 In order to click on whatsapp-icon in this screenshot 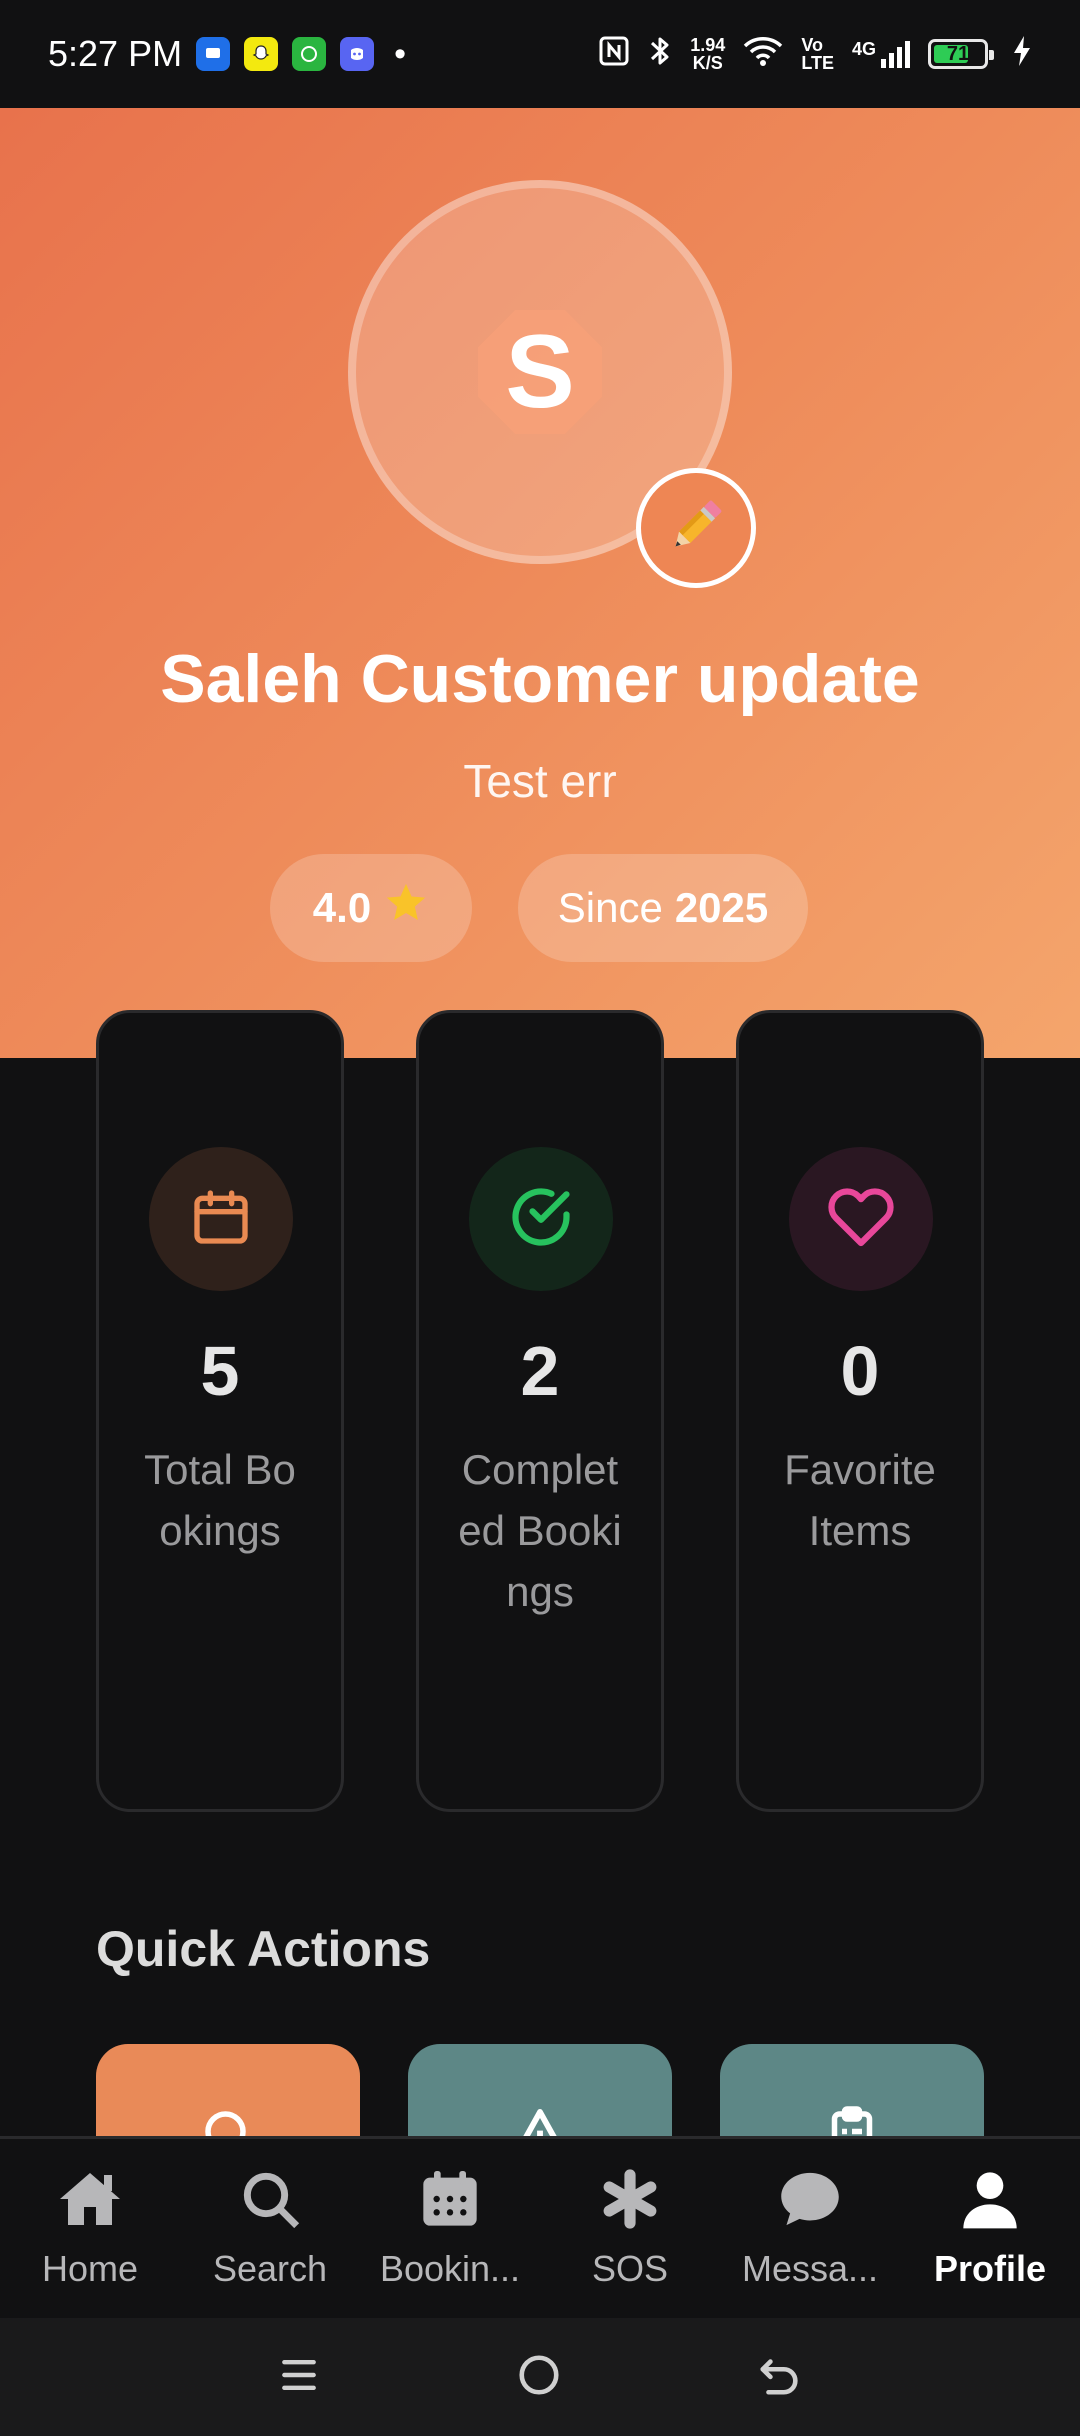, I will do `click(309, 54)`.